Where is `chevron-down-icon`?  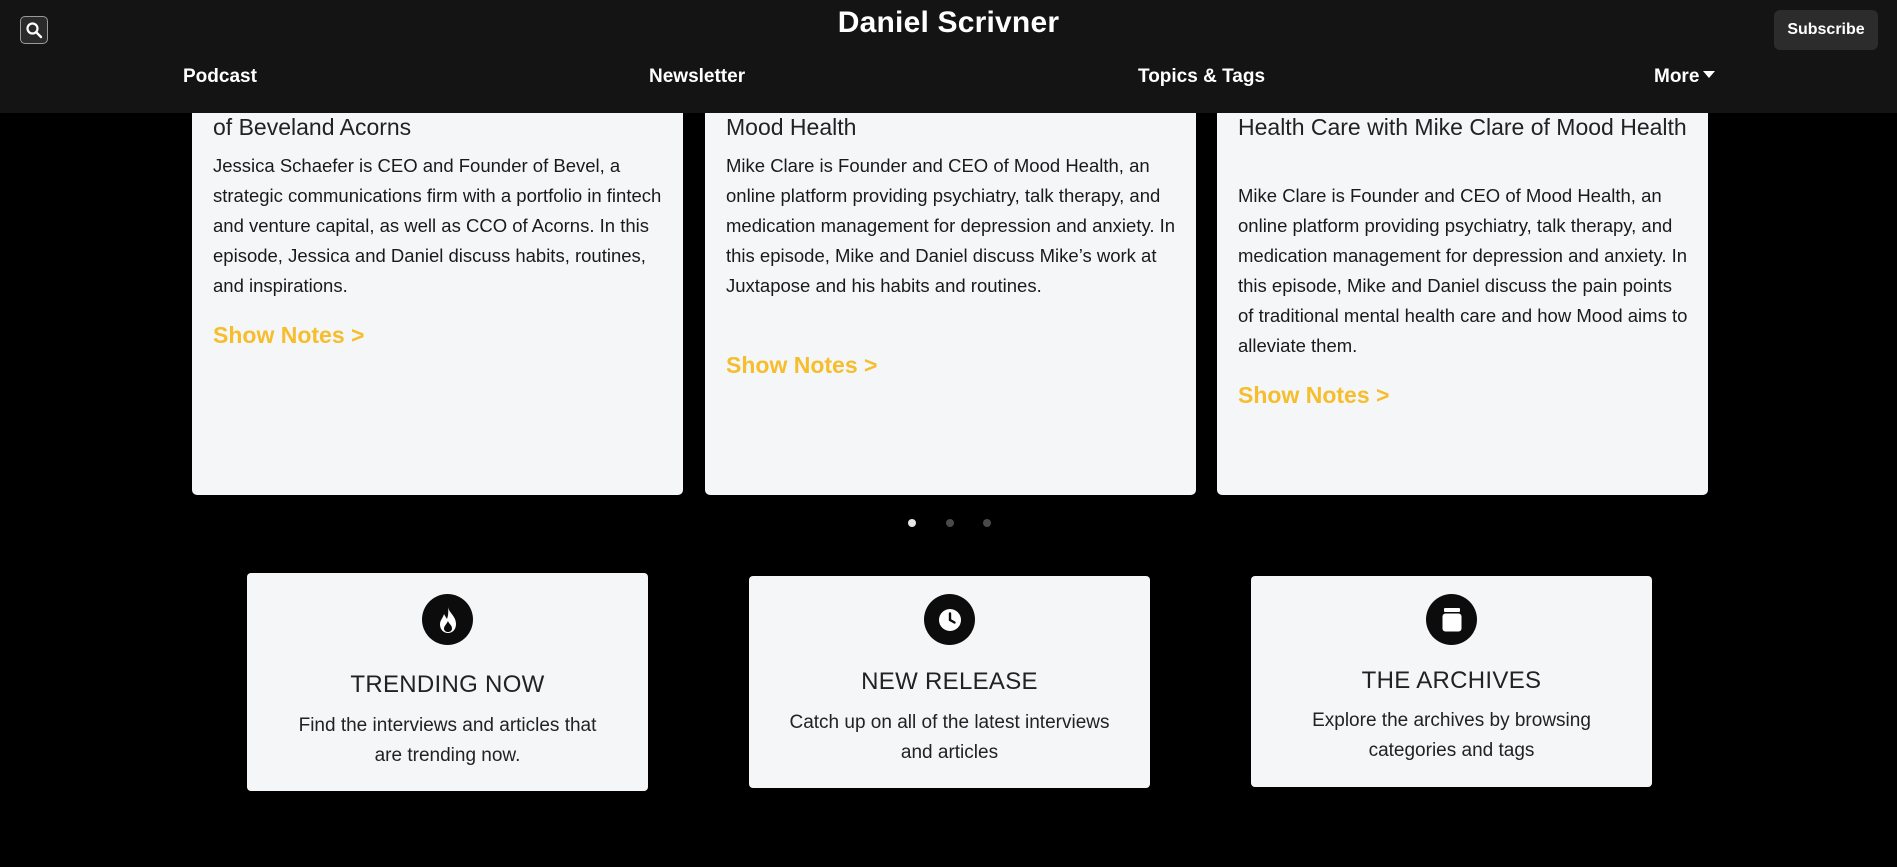 chevron-down-icon is located at coordinates (1709, 74).